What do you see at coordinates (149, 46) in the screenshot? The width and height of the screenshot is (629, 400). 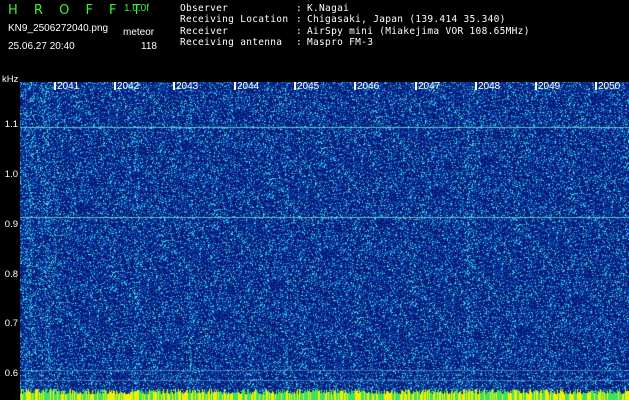 I see `meteor-count: 118` at bounding box center [149, 46].